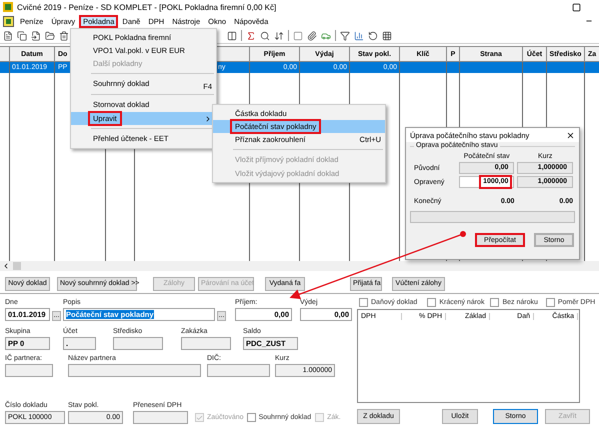 Image resolution: width=599 pixels, height=426 pixels. I want to click on submenu-chevron-icon, so click(208, 118).